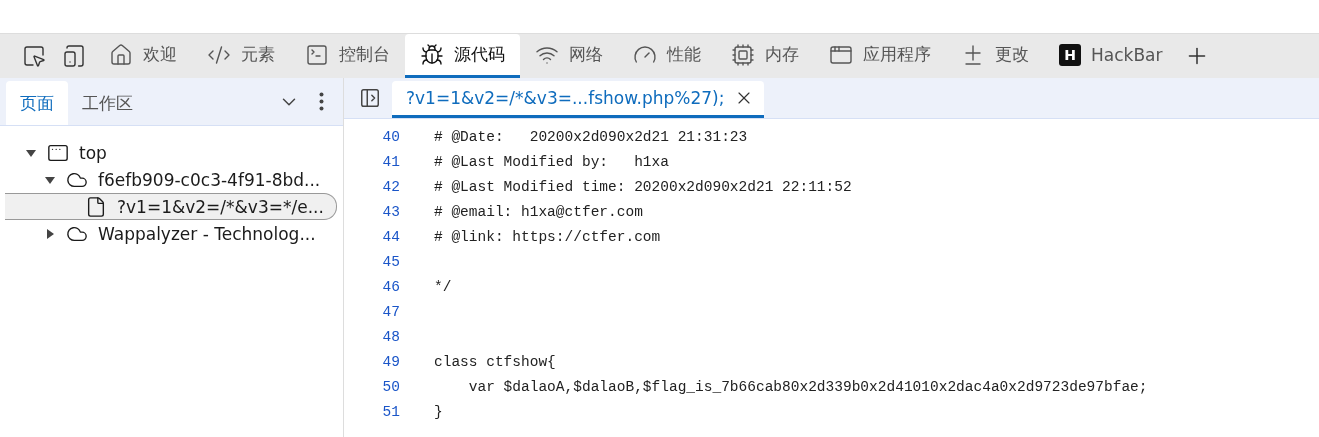 Image resolution: width=1319 pixels, height=437 pixels. I want to click on devtools-tab: 元素, so click(241, 56).